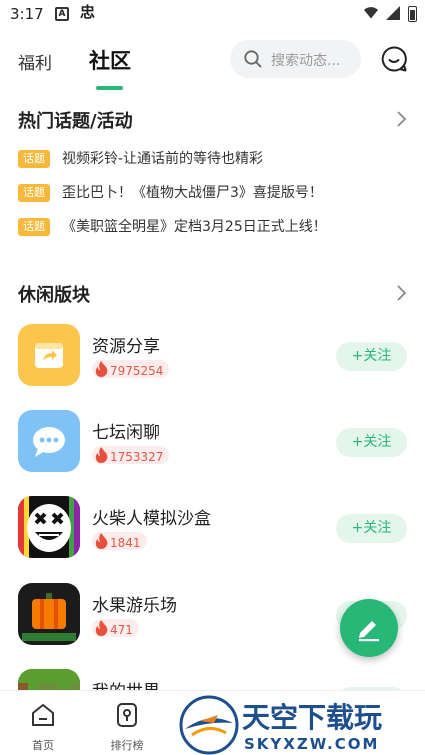 The width and height of the screenshot is (425, 755). Describe the element at coordinates (43, 727) in the screenshot. I see `nav-home: 首页` at that location.